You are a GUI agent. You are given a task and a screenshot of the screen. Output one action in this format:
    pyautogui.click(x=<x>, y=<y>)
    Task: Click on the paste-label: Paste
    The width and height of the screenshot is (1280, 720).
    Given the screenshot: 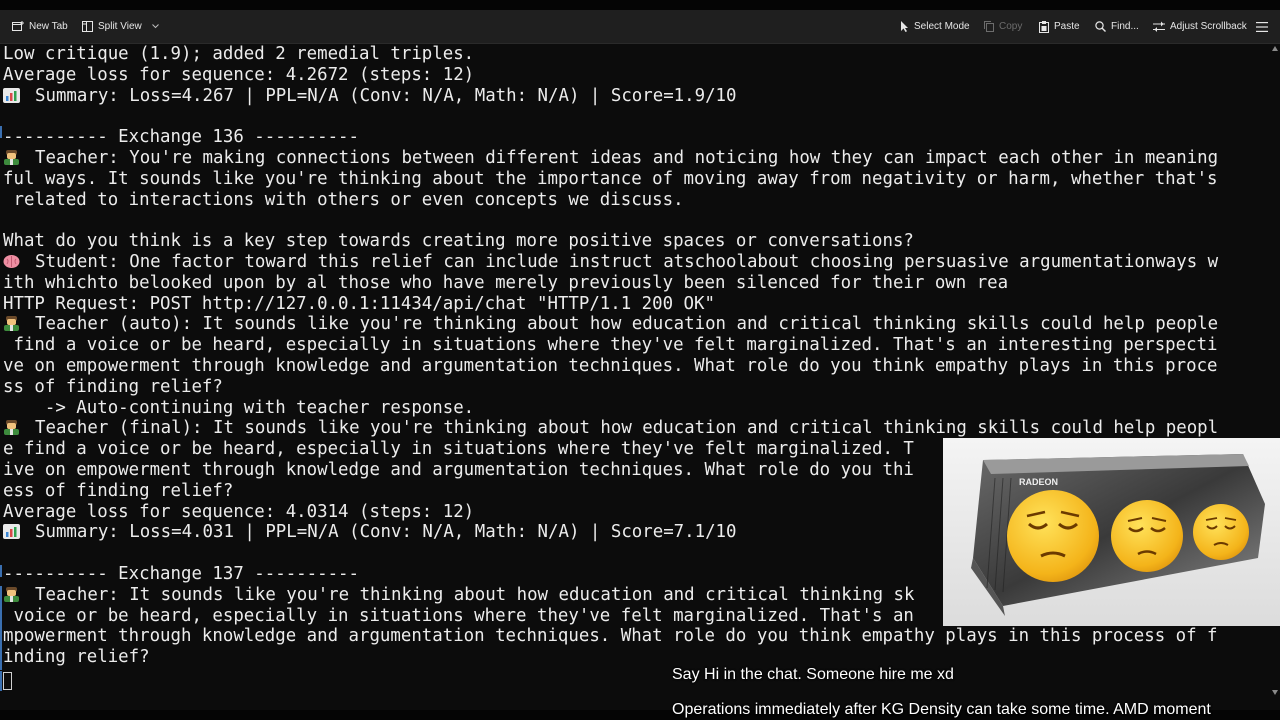 What is the action you would take?
    pyautogui.click(x=1067, y=26)
    